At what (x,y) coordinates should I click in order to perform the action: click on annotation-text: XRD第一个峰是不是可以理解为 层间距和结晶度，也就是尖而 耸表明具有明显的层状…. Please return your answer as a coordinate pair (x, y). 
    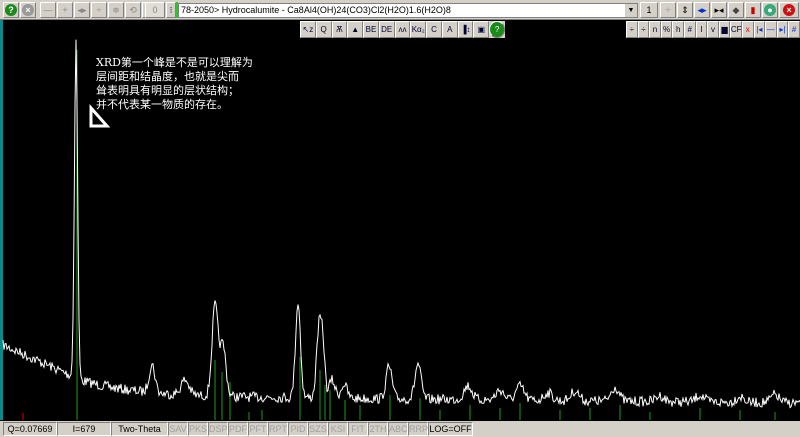
    Looking at the image, I should click on (174, 83).